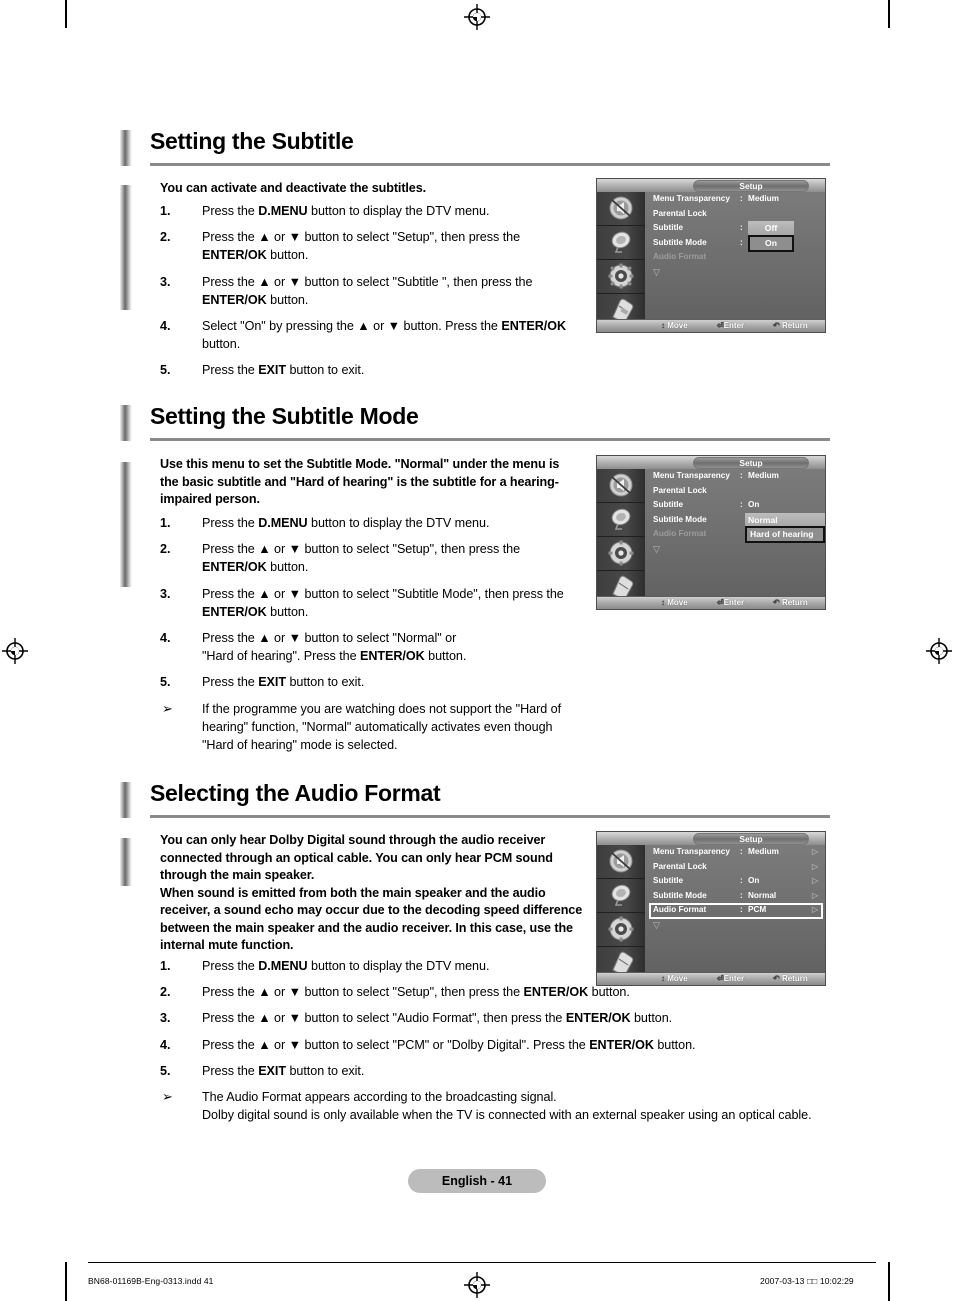 Image resolution: width=954 pixels, height=1301 pixels. Describe the element at coordinates (674, 602) in the screenshot. I see `osd-hint-move-2: ↕ Move` at that location.